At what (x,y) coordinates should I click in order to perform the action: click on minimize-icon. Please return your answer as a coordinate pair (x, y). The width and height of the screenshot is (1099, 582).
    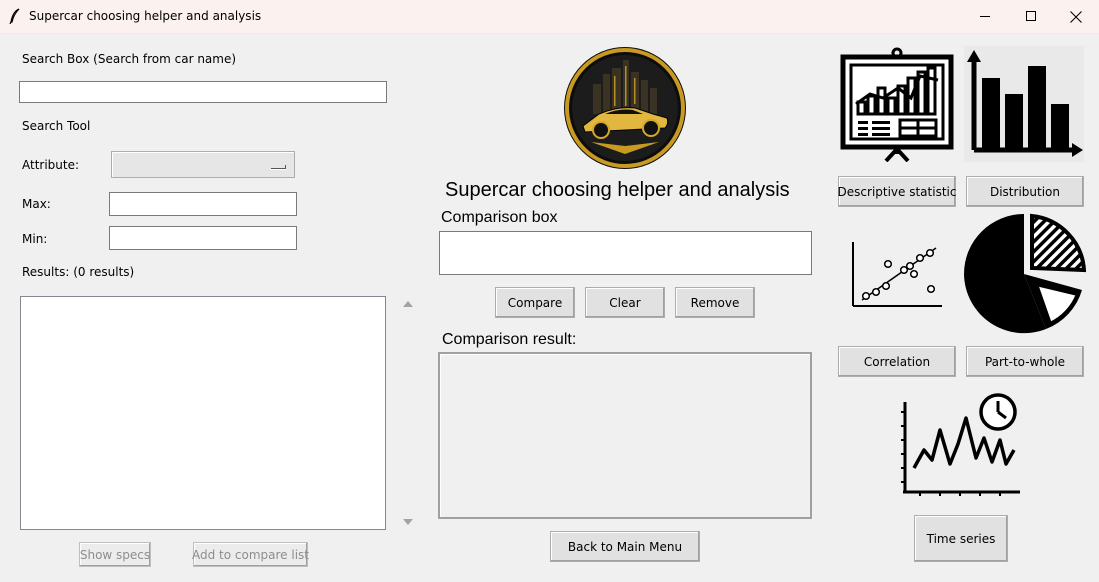
    Looking at the image, I should click on (984, 16).